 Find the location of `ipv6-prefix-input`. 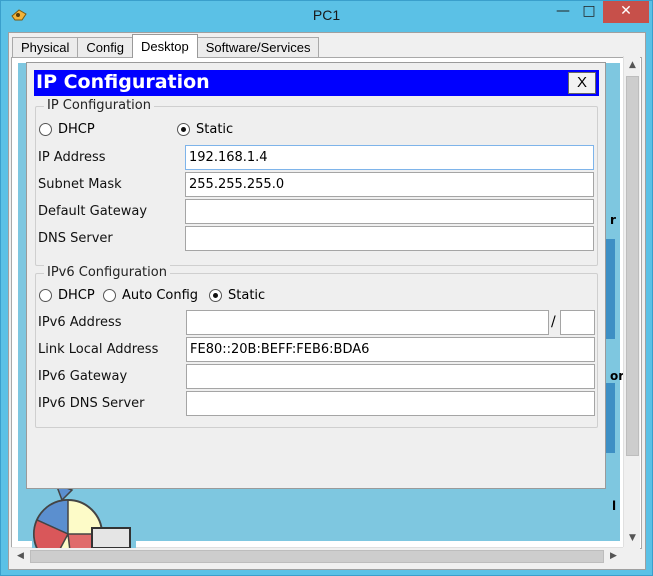

ipv6-prefix-input is located at coordinates (577, 322).